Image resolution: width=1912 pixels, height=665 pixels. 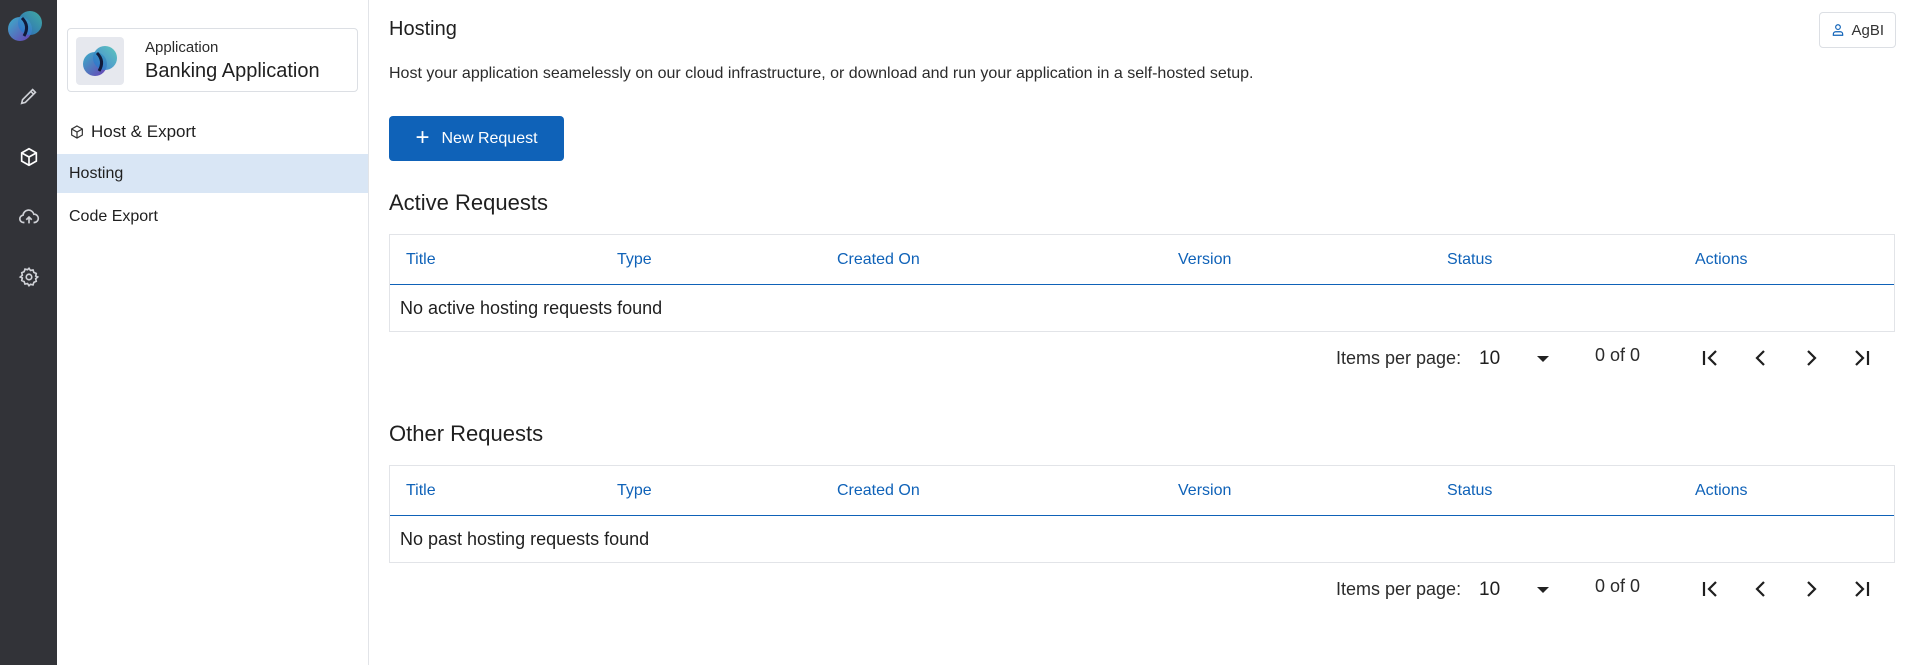 I want to click on empty-message: No active hosting requests found, so click(x=531, y=307).